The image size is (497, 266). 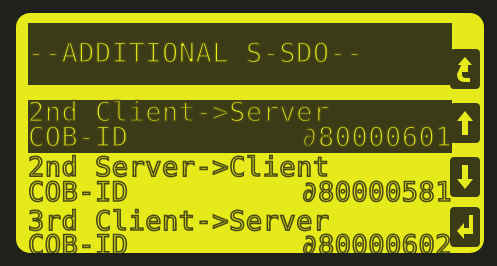 What do you see at coordinates (376, 241) in the screenshot?
I see `row-3-cob-value: ∂80000602` at bounding box center [376, 241].